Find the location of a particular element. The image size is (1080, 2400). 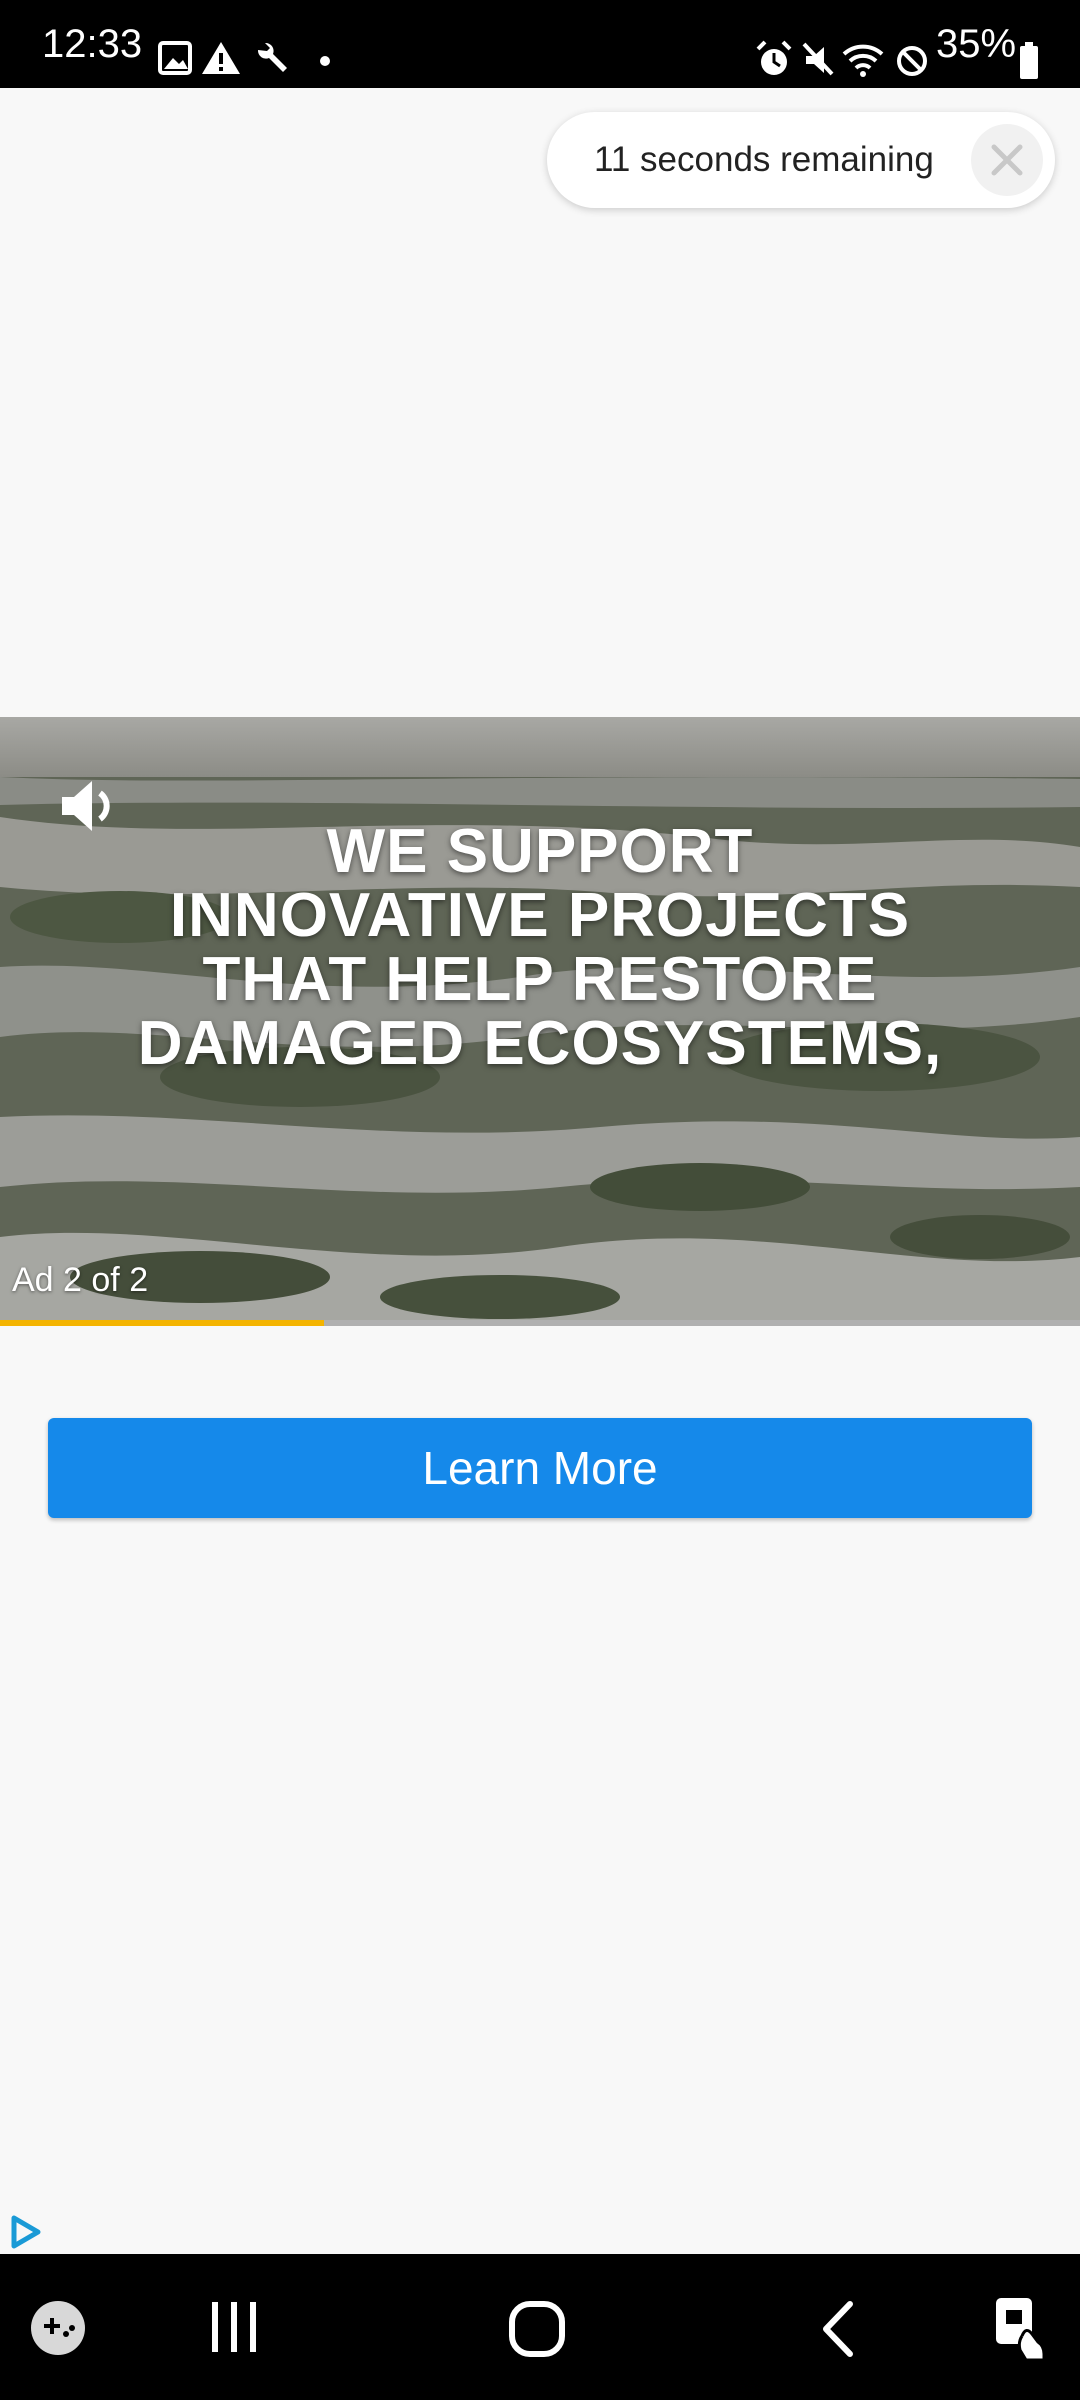

close-icon is located at coordinates (1007, 160).